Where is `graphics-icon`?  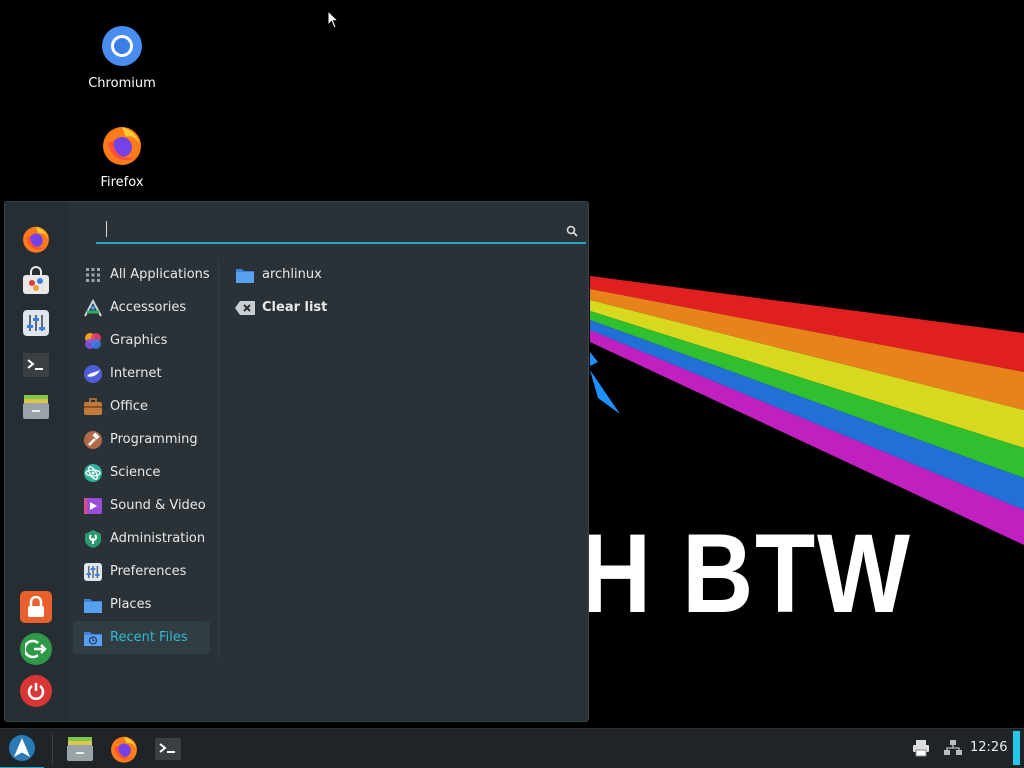
graphics-icon is located at coordinates (93, 341).